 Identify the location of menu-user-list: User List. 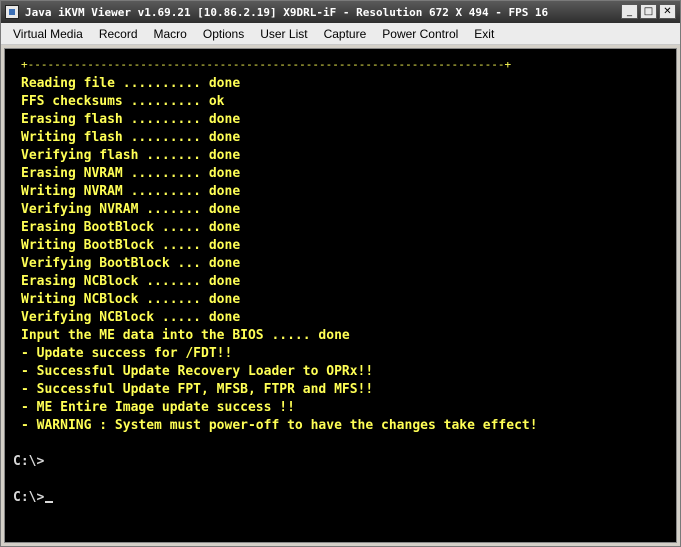
(283, 34).